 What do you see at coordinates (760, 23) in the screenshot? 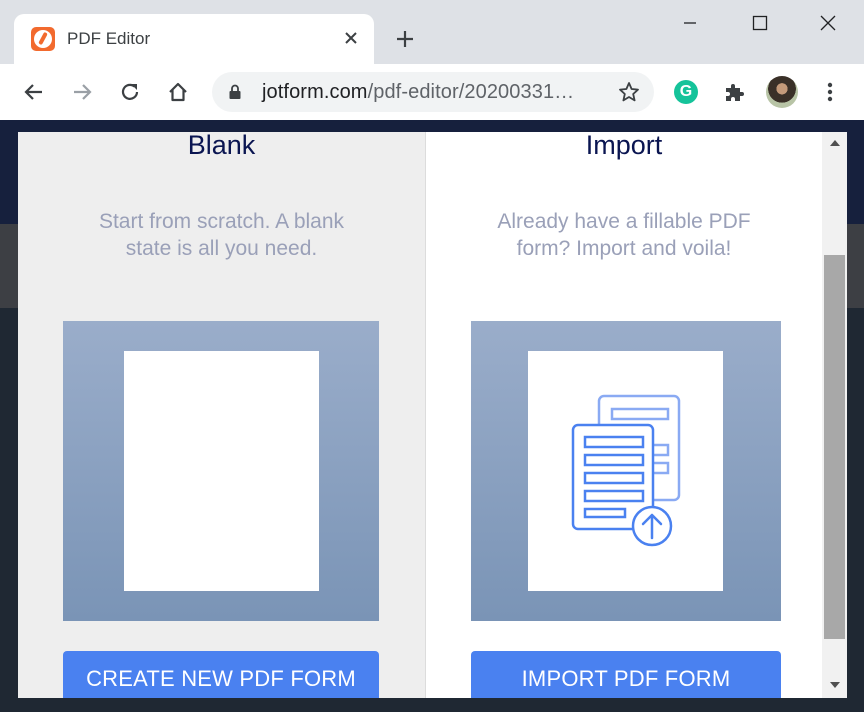
I see `maximize-icon` at bounding box center [760, 23].